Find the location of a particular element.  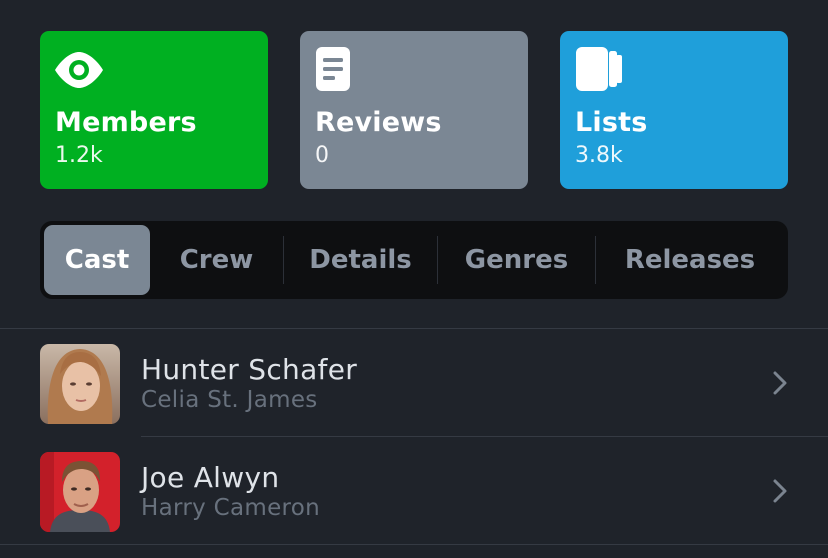

cast-name: Hunter Schafer is located at coordinates (249, 369).